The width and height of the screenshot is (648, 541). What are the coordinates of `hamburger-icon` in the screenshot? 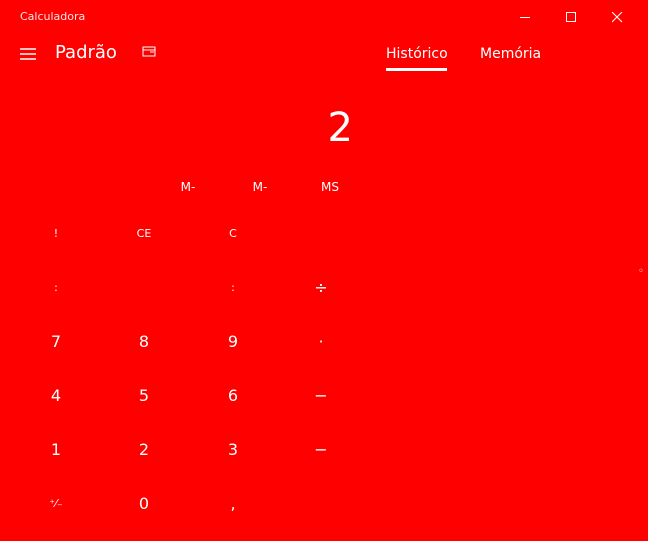 It's located at (28, 54).